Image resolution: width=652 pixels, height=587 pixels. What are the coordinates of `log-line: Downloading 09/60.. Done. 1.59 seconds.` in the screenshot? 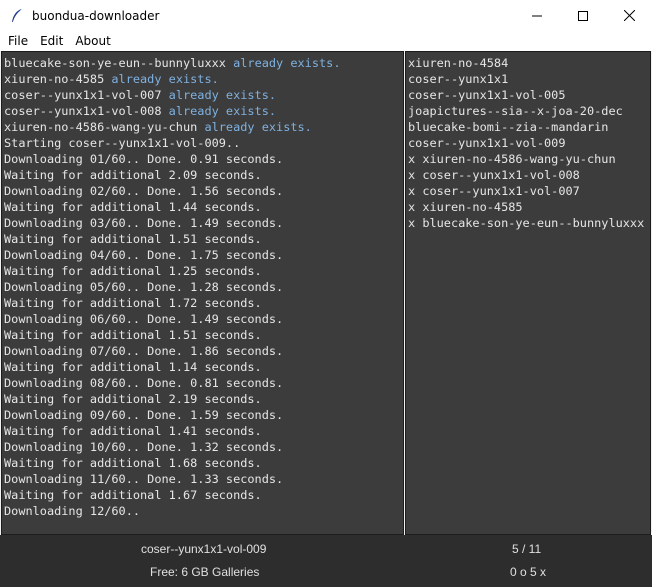 It's located at (203, 415).